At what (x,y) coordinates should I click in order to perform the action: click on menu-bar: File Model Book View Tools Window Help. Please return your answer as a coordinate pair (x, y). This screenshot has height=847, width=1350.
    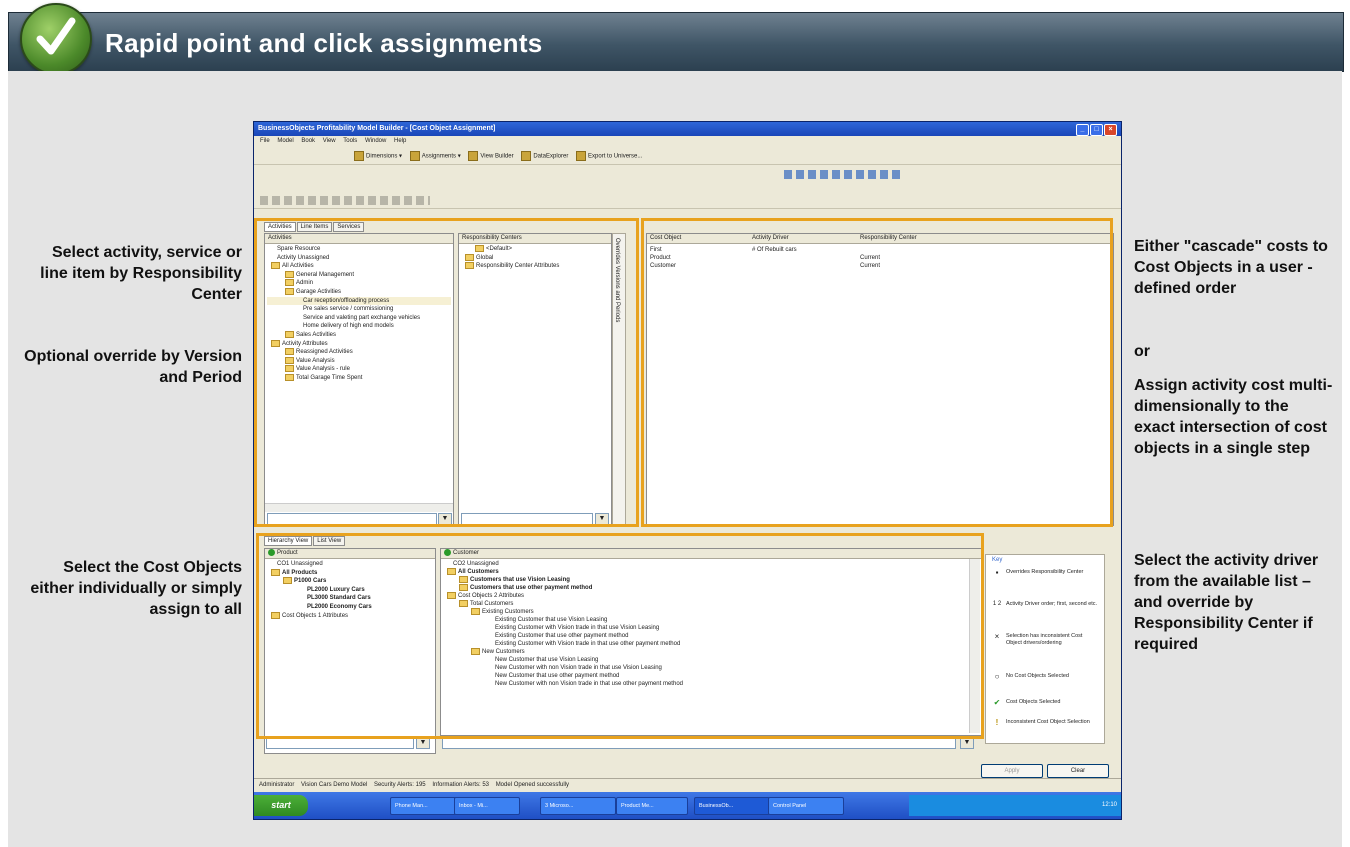
    Looking at the image, I should click on (687, 141).